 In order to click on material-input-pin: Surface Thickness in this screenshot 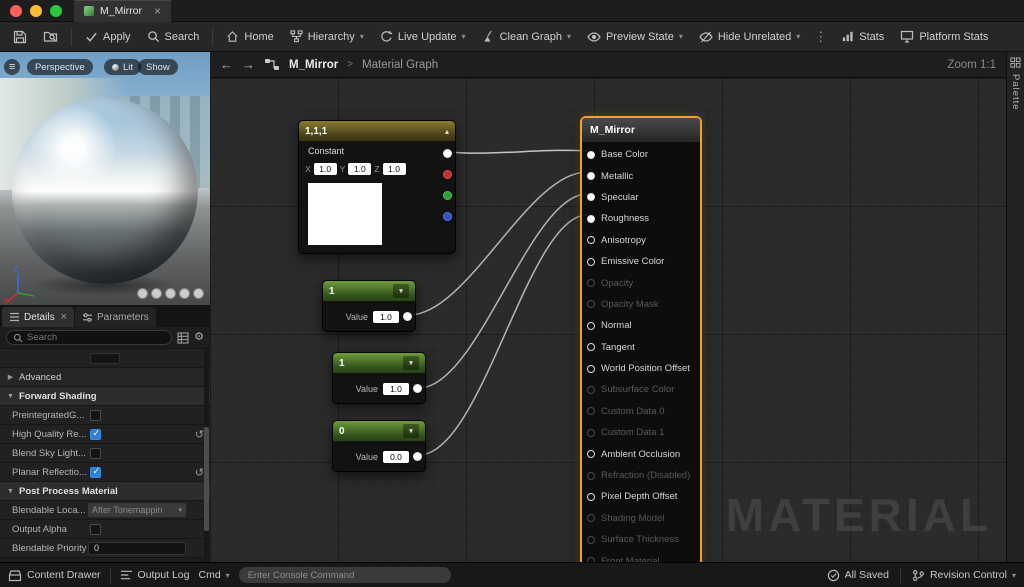, I will do `click(641, 539)`.